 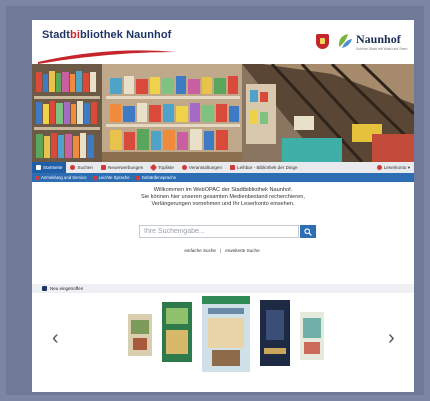 What do you see at coordinates (267, 167) in the screenshot?
I see `nav-label: Leihbar - Bibliothek der Dinge` at bounding box center [267, 167].